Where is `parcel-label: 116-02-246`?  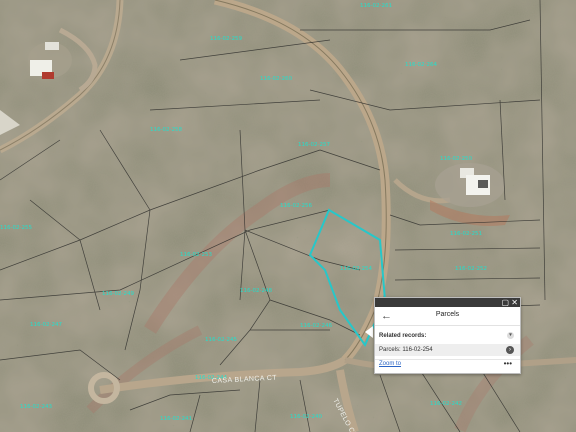
parcel-label: 116-02-246 is located at coordinates (316, 326).